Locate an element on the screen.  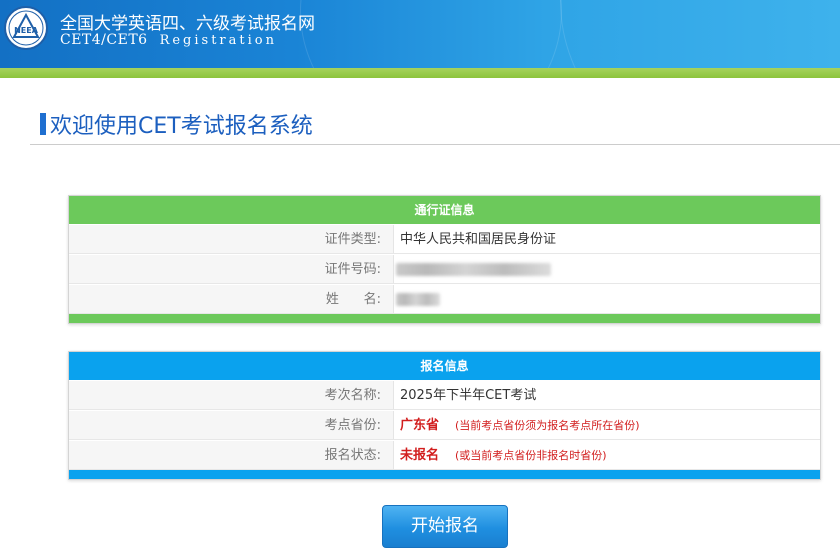
subtitle-registration: Registration is located at coordinates (218, 40).